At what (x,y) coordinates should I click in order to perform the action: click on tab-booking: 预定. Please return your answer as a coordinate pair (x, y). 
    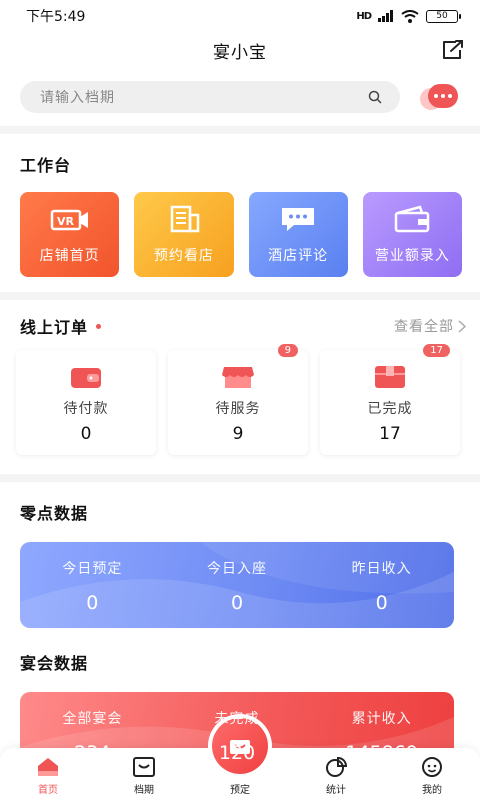
    Looking at the image, I should click on (240, 788).